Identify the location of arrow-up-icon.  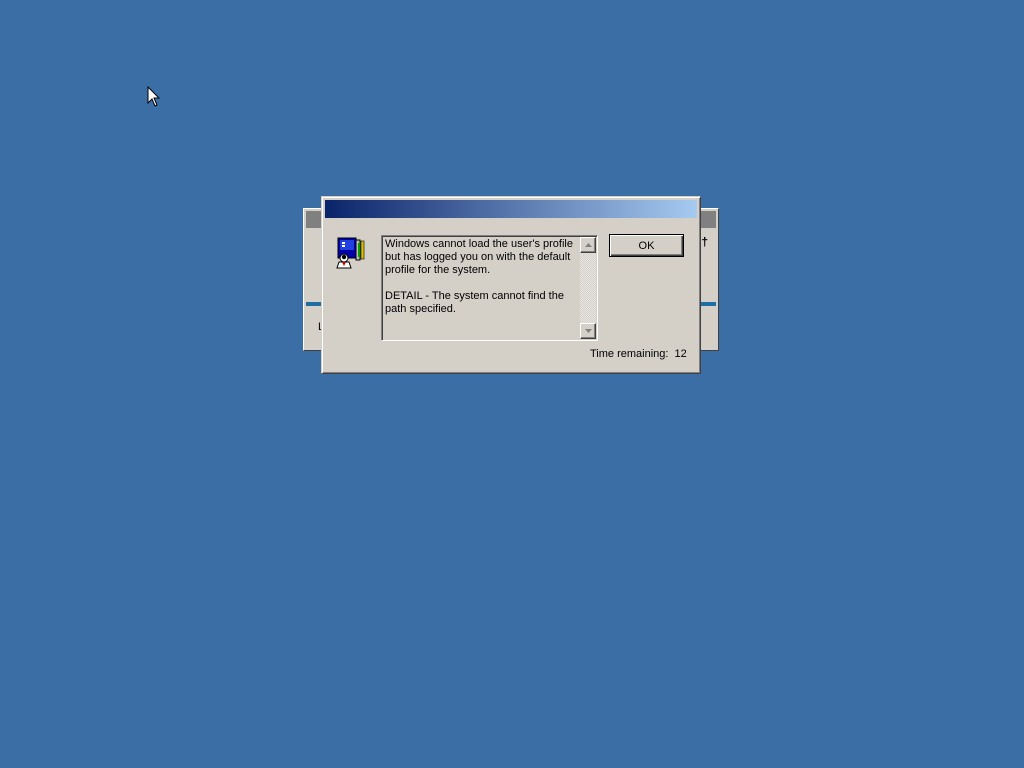
(588, 245).